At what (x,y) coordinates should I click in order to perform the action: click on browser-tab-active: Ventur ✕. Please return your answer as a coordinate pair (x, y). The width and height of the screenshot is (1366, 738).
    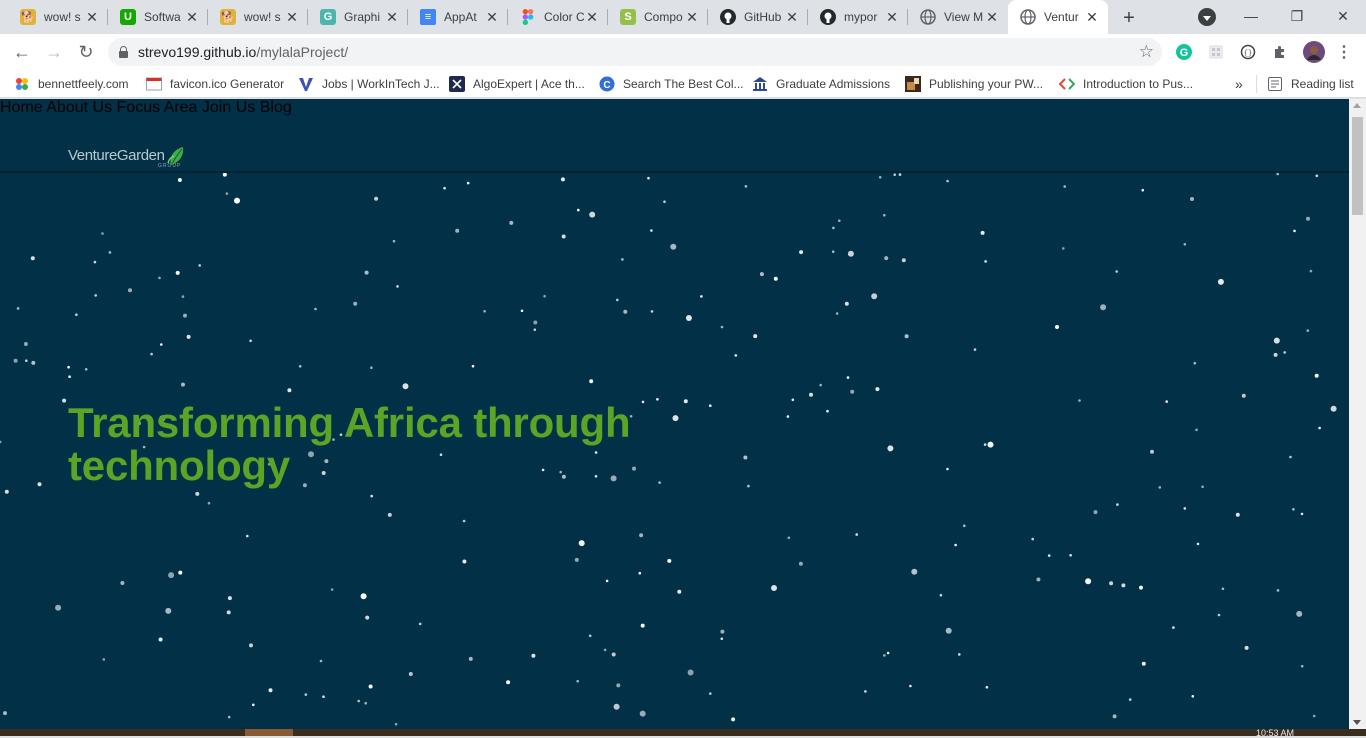
    Looking at the image, I should click on (1058, 17).